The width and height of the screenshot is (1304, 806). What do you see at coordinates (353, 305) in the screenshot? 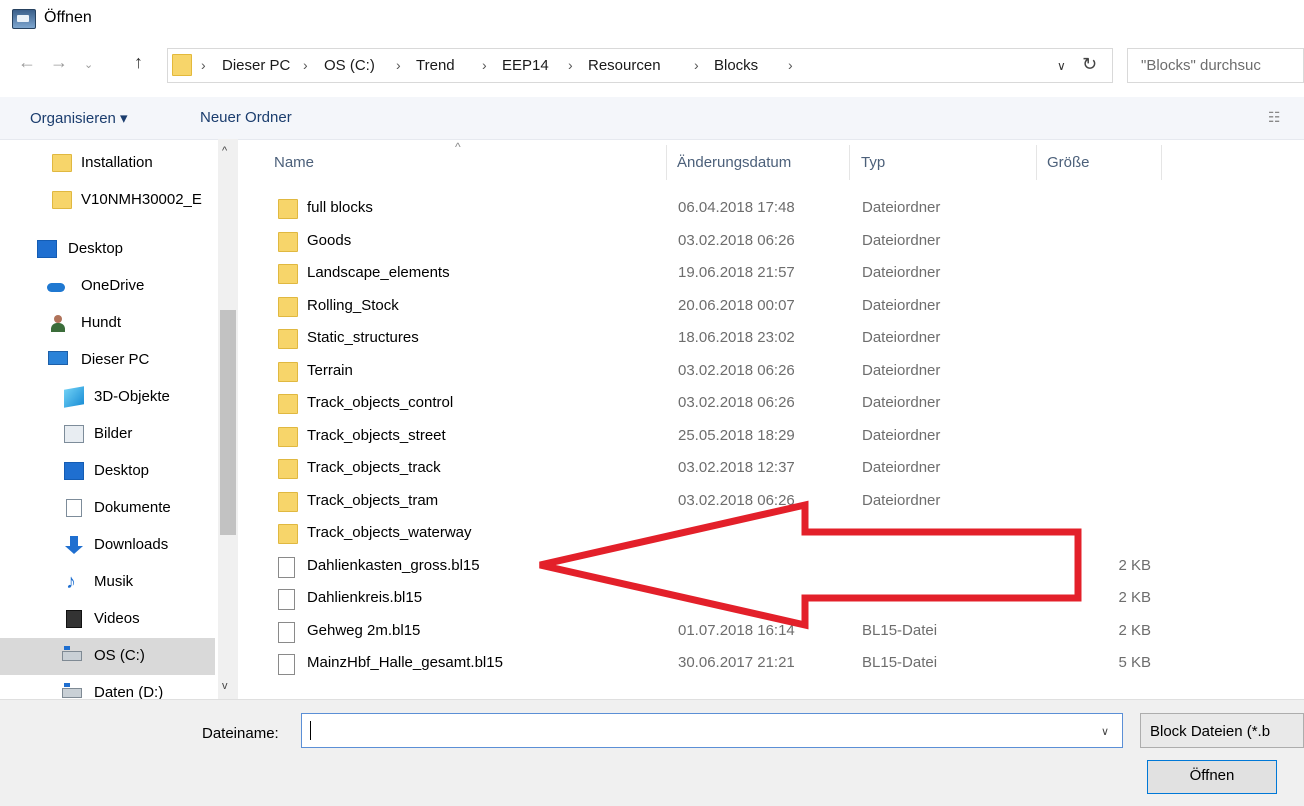
I see `file-name: Rolling_Stock` at bounding box center [353, 305].